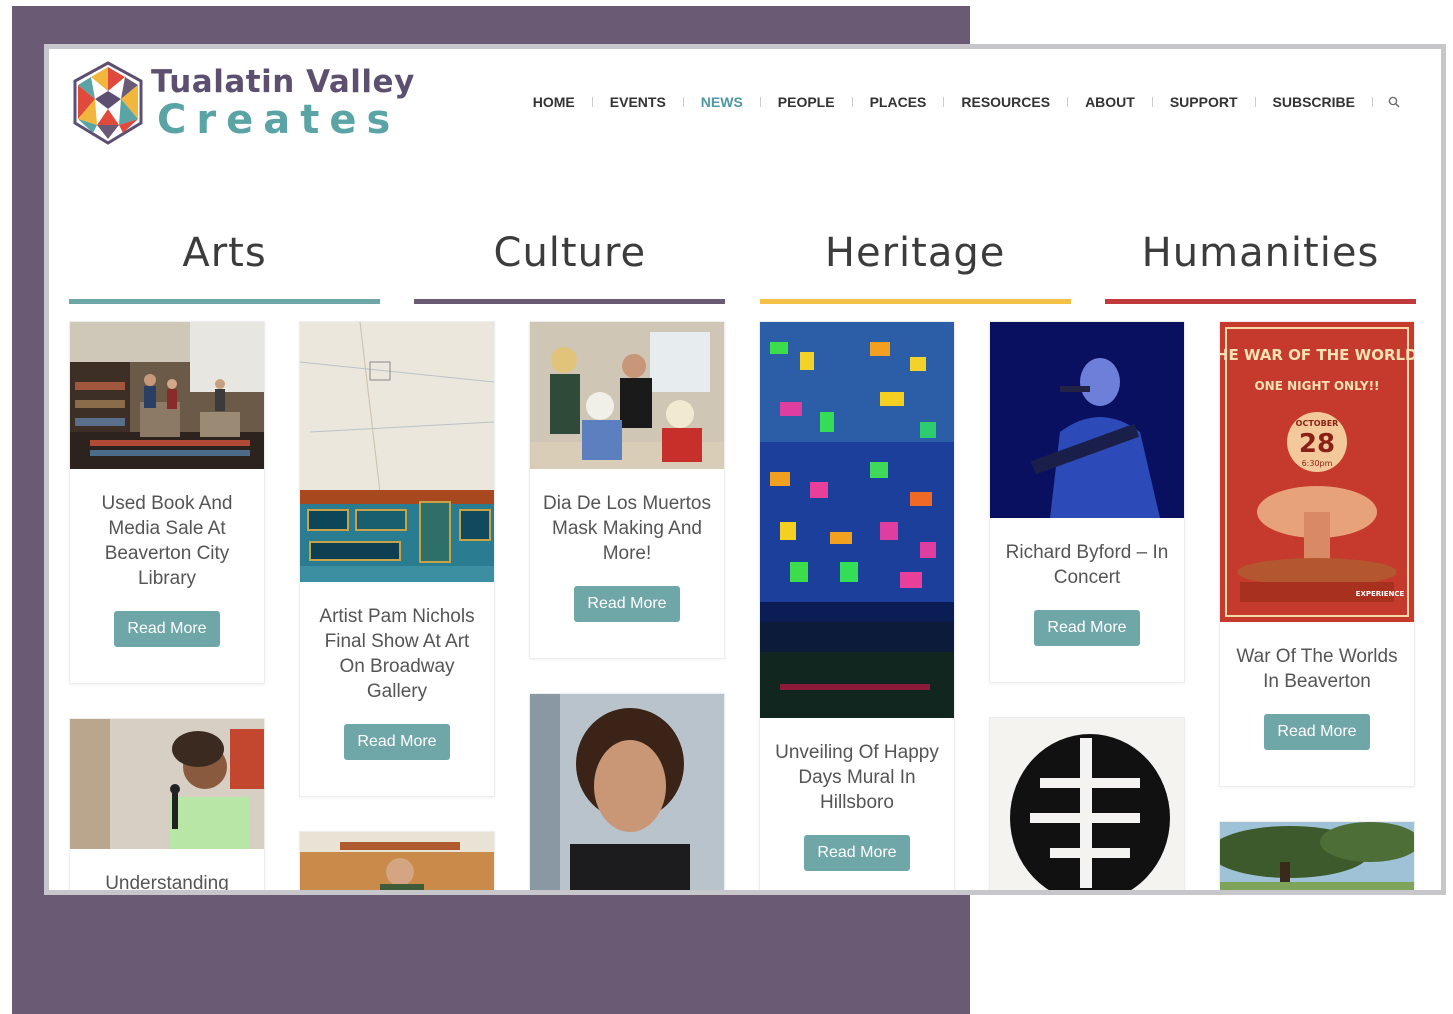 The image size is (1453, 1014). I want to click on book-sale-photo, so click(167, 395).